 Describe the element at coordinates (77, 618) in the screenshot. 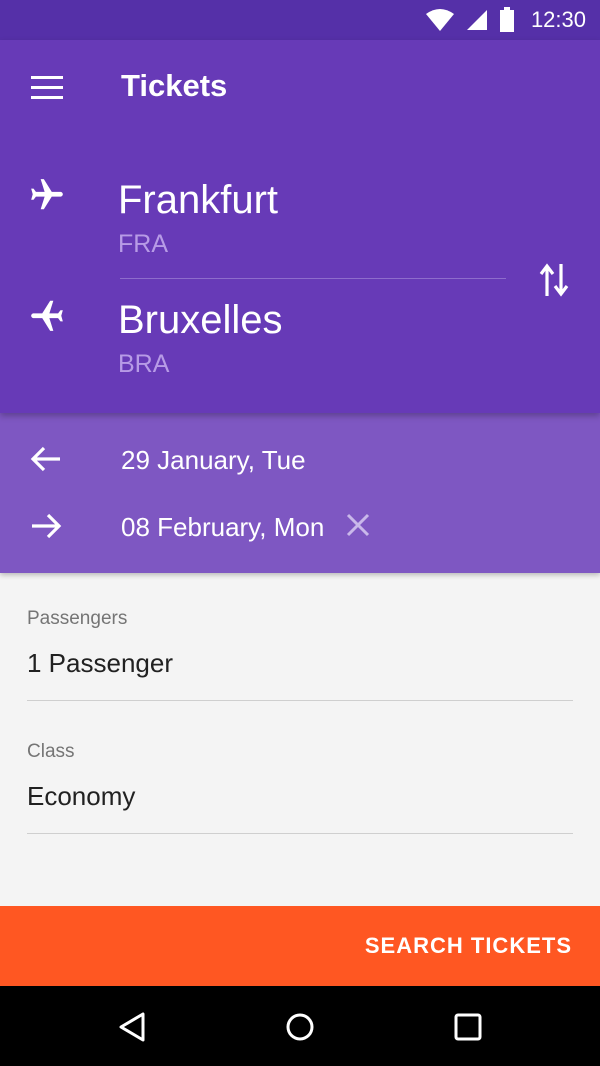

I see `passengers-label: Passengers` at that location.